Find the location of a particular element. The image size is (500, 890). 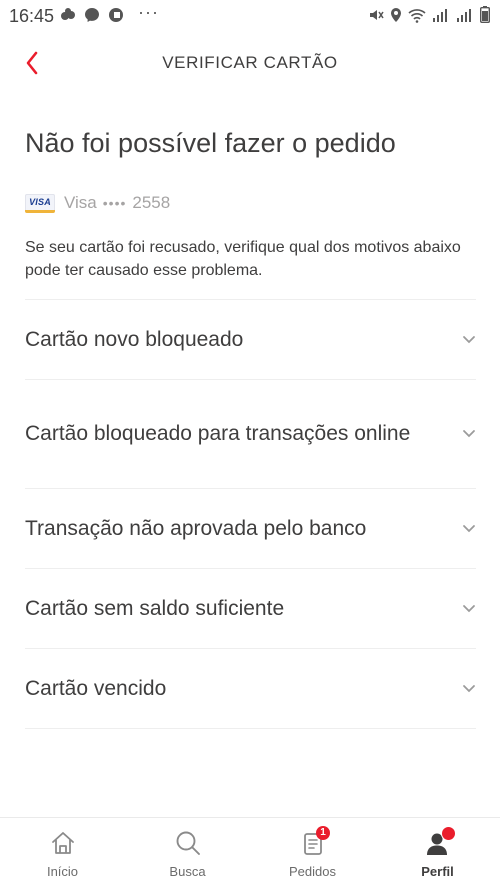

nav-item-busca: Busca is located at coordinates (187, 854).